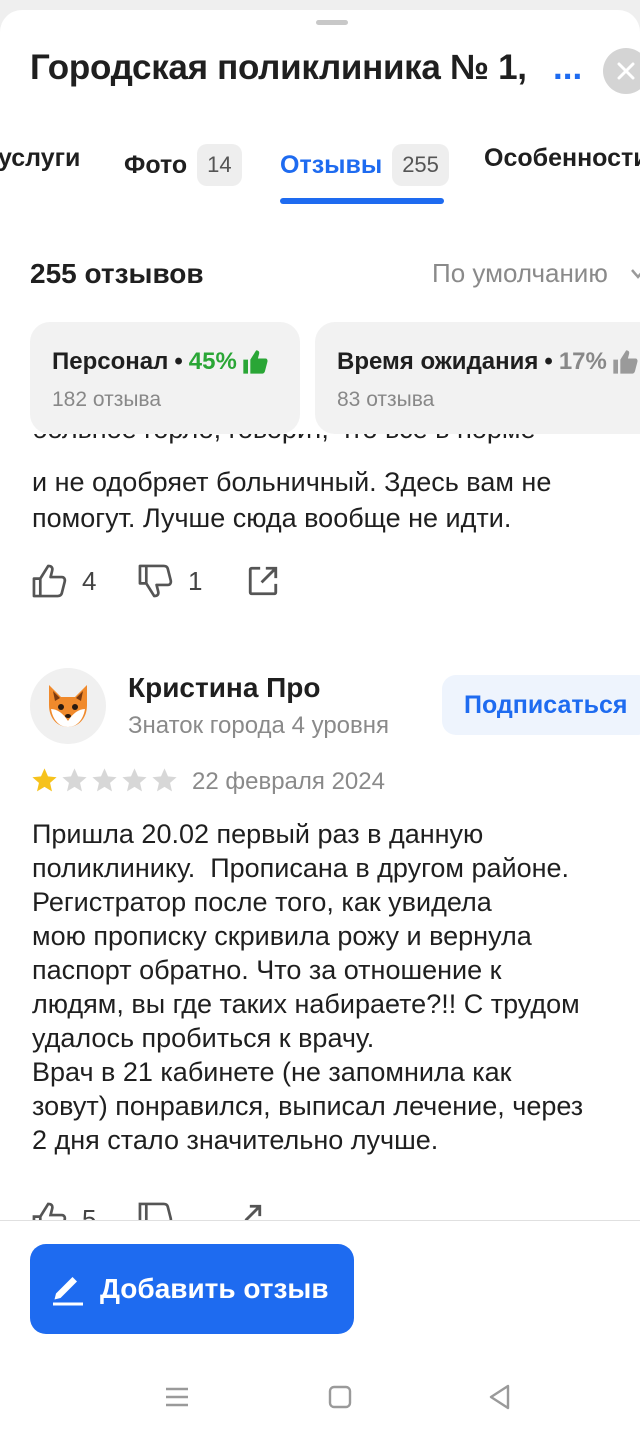  What do you see at coordinates (156, 164) in the screenshot?
I see `tab-label: Фото` at bounding box center [156, 164].